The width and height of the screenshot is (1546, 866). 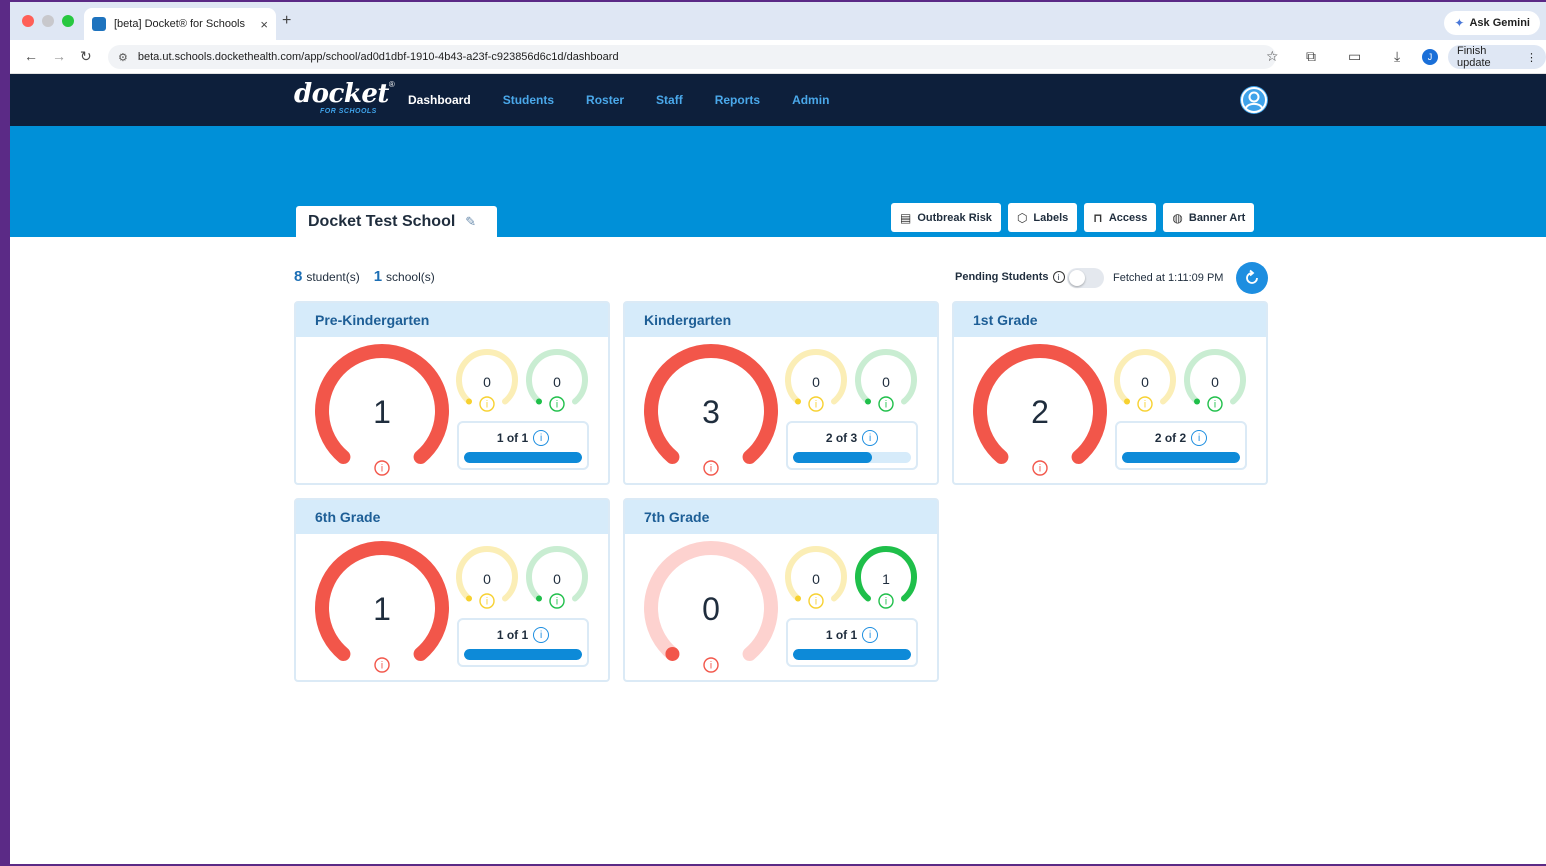 I want to click on refresh-button, so click(x=1252, y=278).